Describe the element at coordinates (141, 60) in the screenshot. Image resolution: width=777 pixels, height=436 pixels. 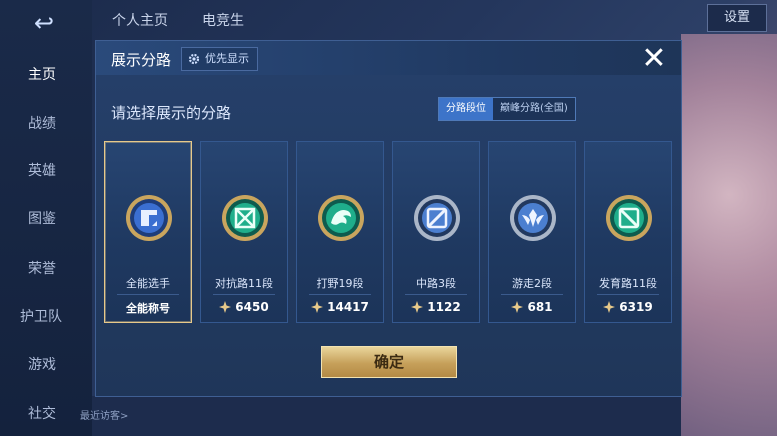
I see `dialog-title: 展示分路` at that location.